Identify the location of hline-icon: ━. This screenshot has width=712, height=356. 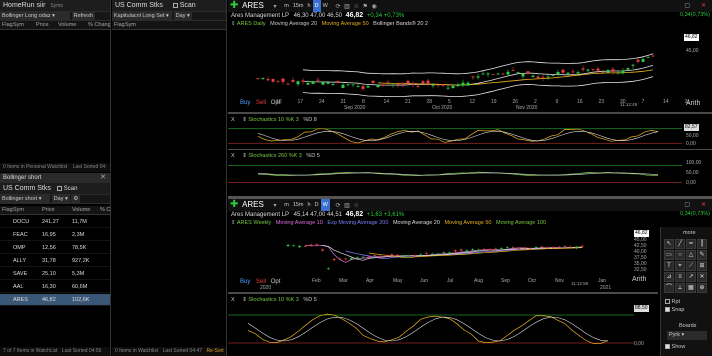
(691, 244).